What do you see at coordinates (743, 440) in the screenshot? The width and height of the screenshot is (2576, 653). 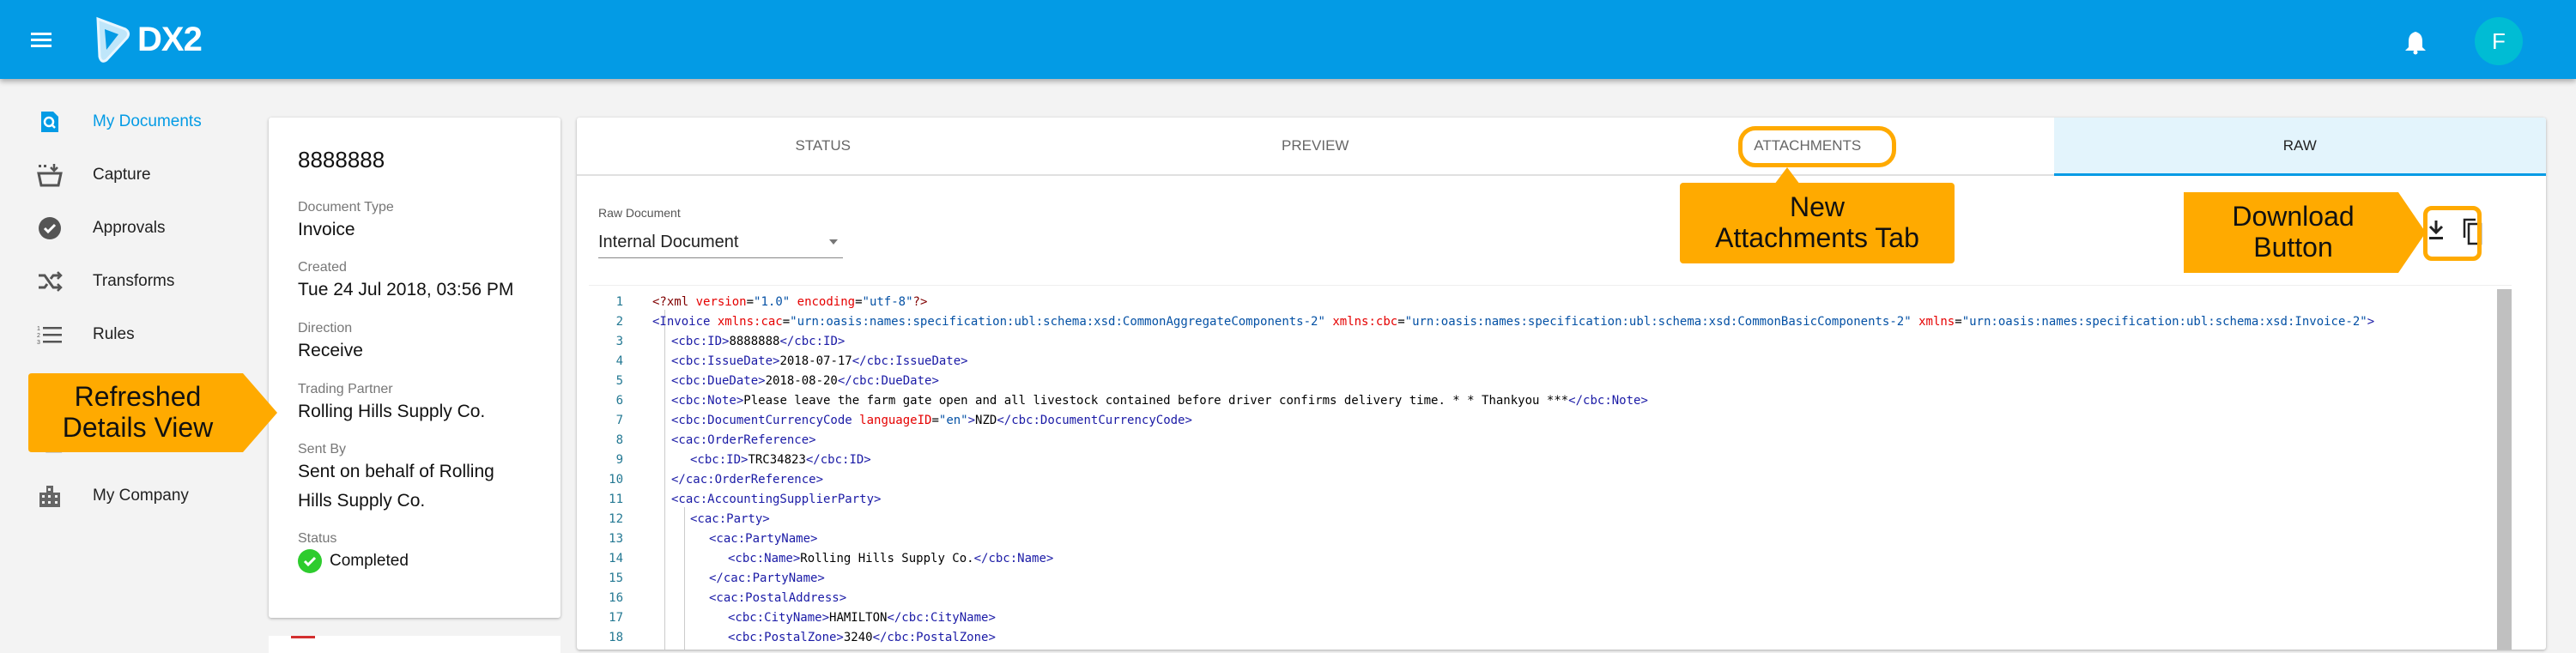 I see `code-text: <cac:OrderReference>` at bounding box center [743, 440].